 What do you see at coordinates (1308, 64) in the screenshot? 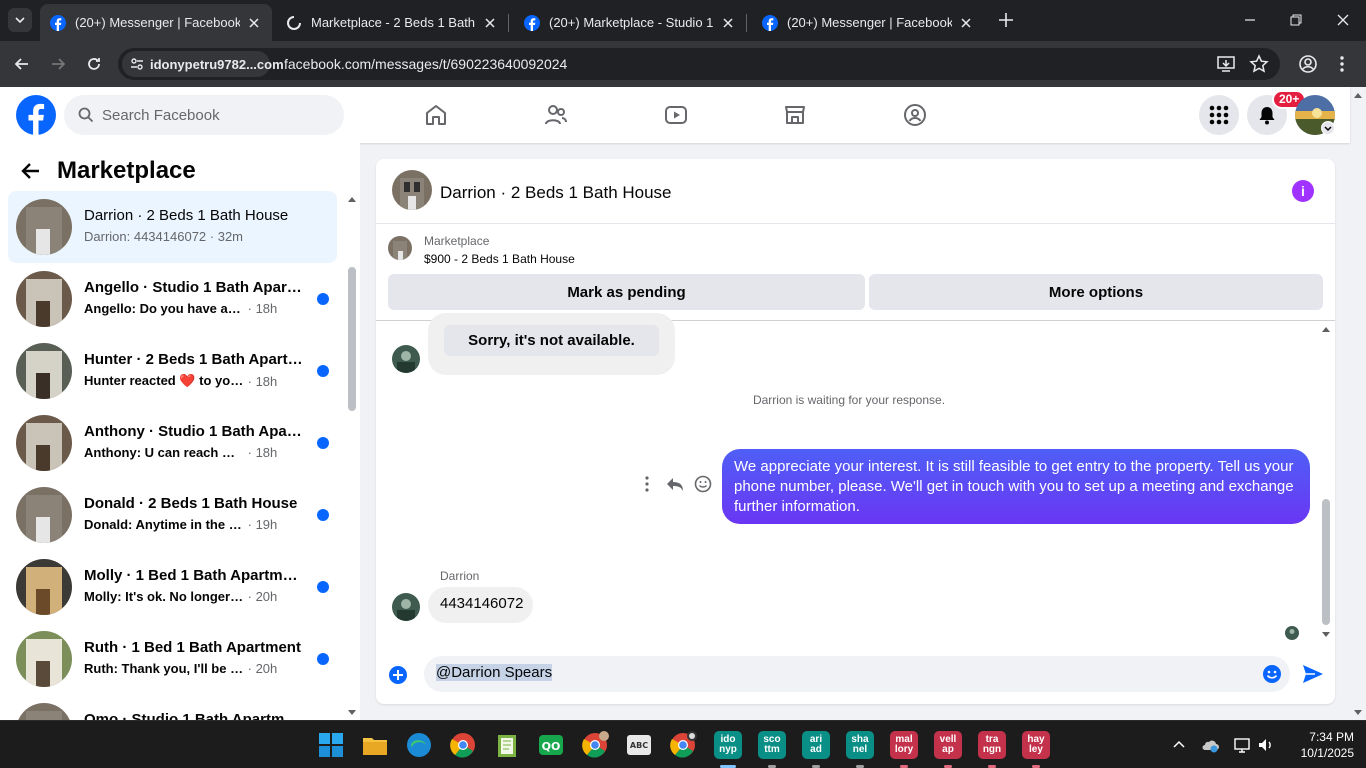
I see `profile-icon` at bounding box center [1308, 64].